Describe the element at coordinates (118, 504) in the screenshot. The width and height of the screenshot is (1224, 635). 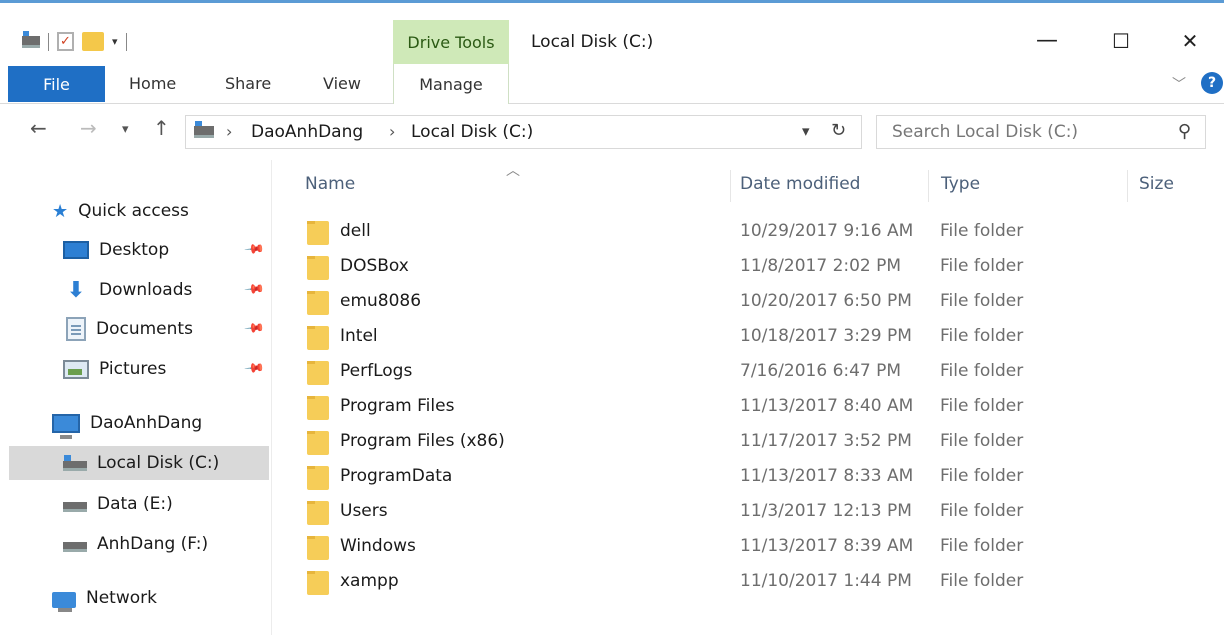
I see `sidebar-item-data-e: Data (E:)` at that location.